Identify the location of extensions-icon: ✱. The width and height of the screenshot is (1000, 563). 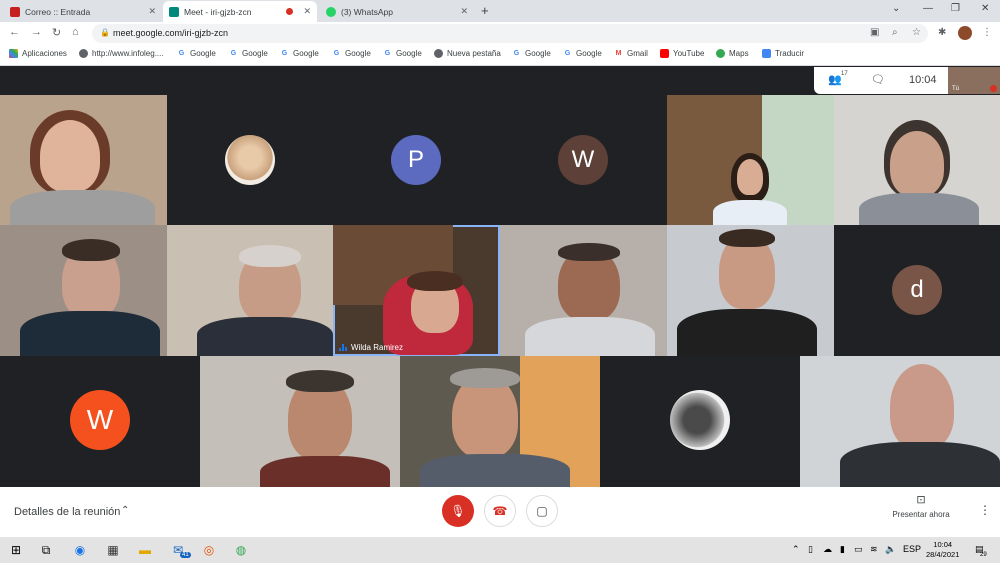
(942, 32).